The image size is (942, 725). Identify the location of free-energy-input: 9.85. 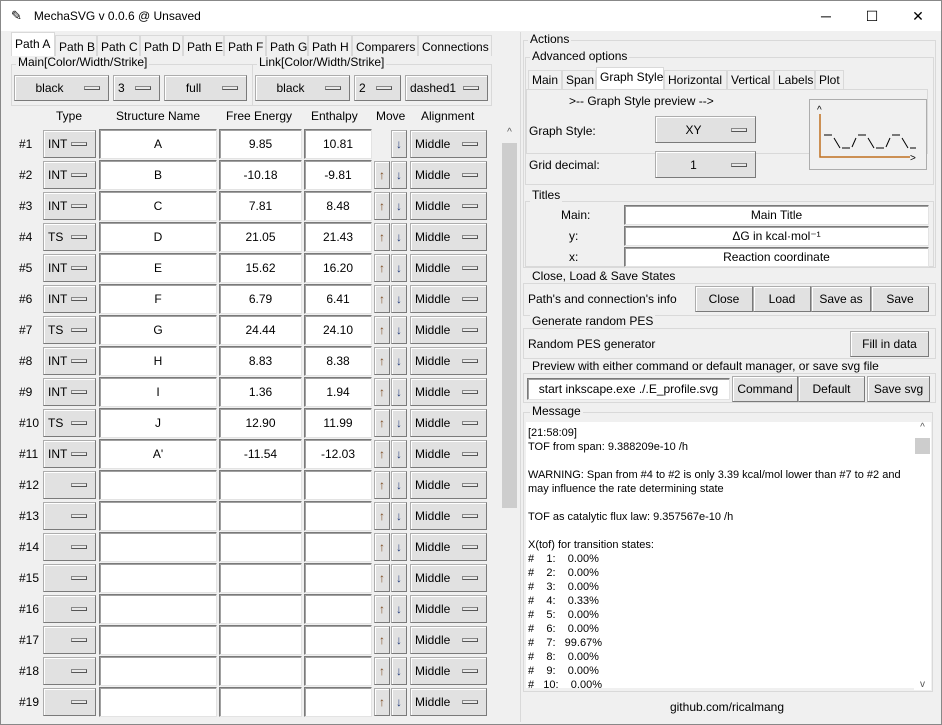
(260, 144).